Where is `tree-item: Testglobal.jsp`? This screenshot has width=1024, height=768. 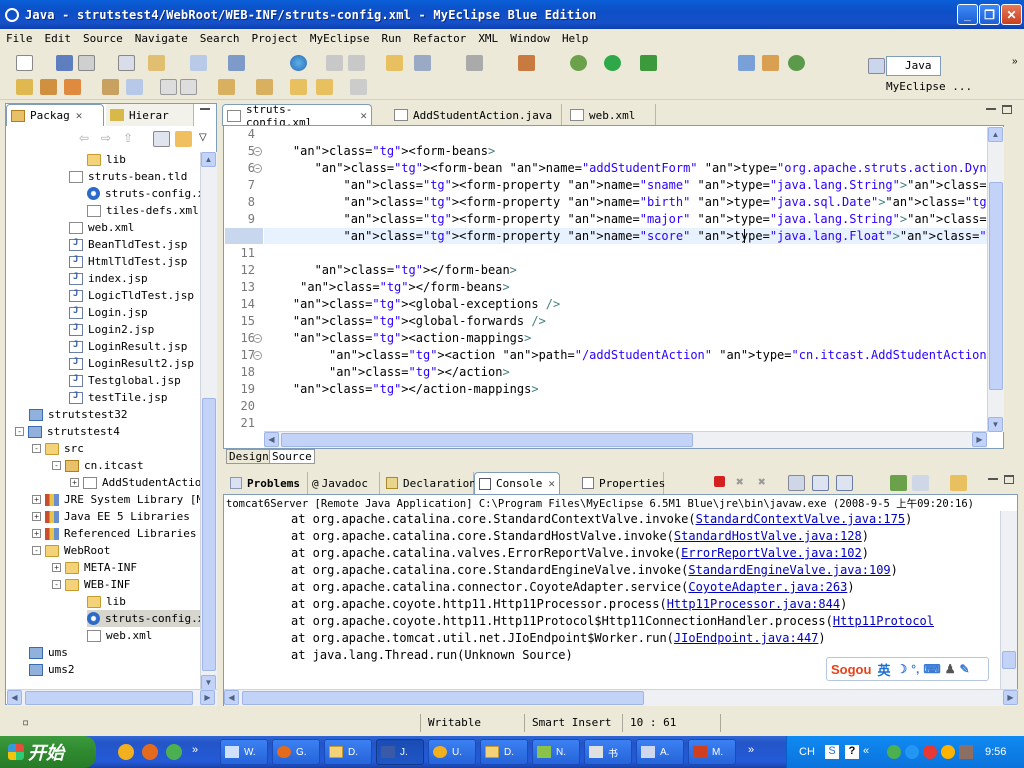 tree-item: Testglobal.jsp is located at coordinates (125, 380).